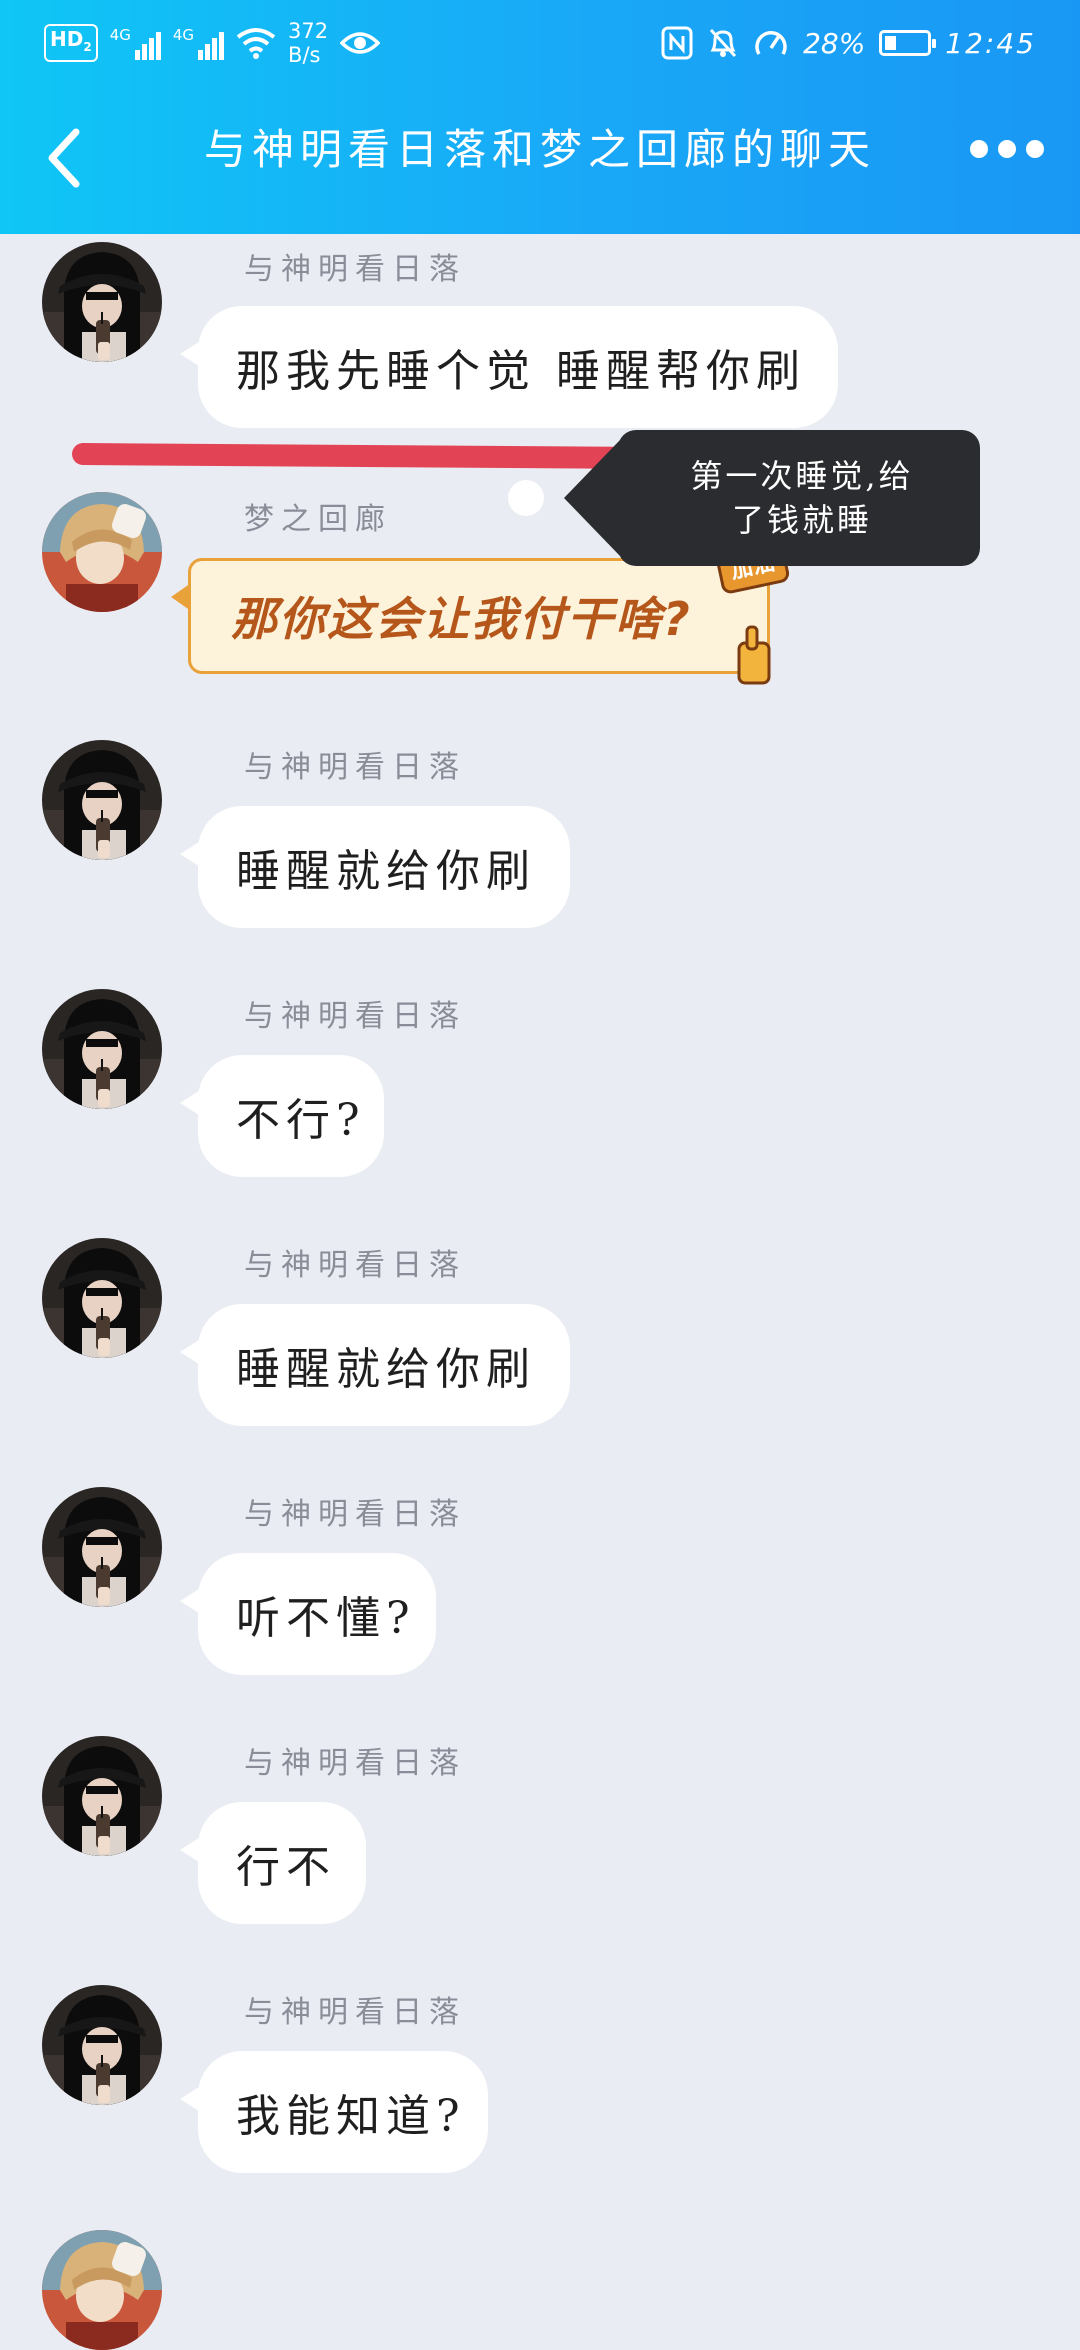  What do you see at coordinates (802, 476) in the screenshot?
I see `tooltip-line: 第一次睡觉,给` at bounding box center [802, 476].